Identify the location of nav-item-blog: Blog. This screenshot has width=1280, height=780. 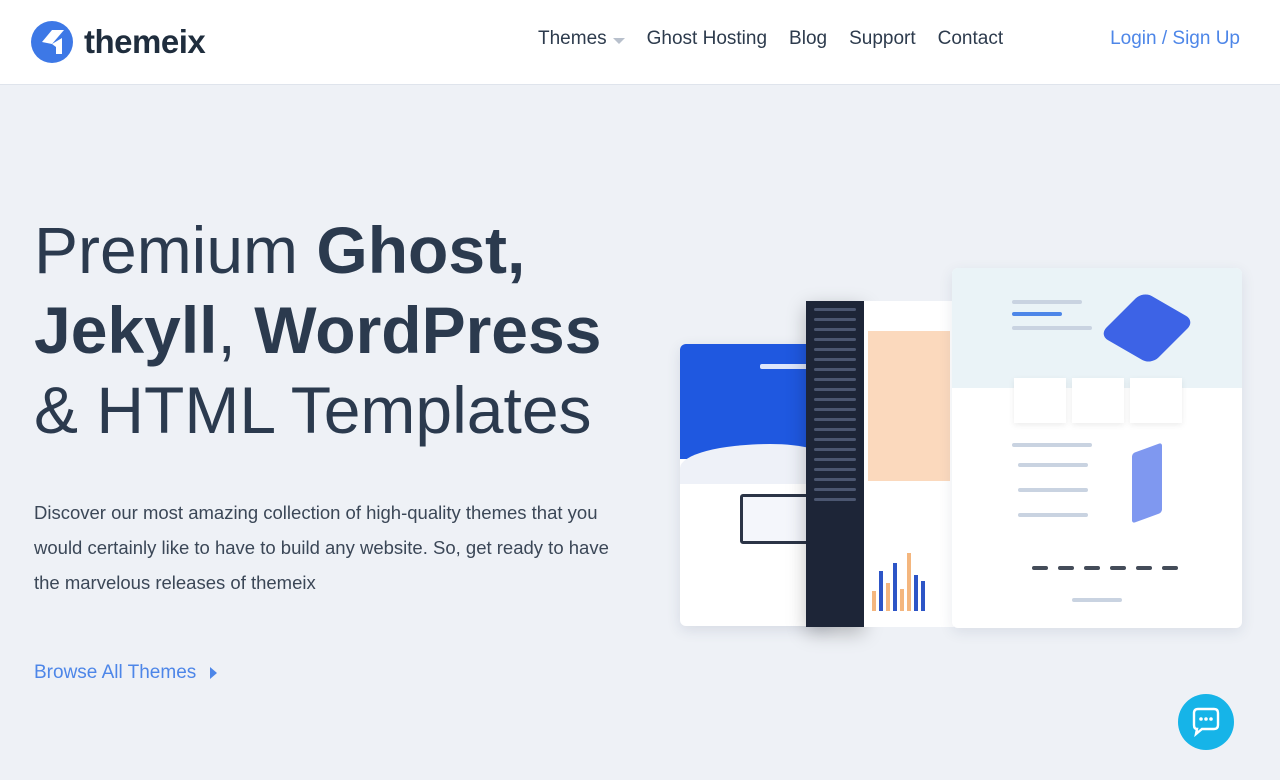
(808, 39).